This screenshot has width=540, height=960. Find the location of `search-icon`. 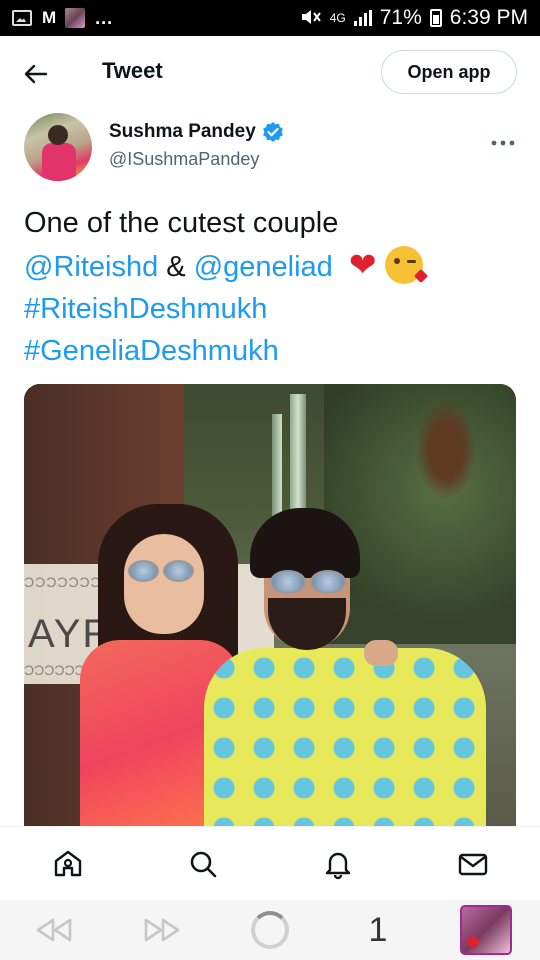

search-icon is located at coordinates (203, 864).